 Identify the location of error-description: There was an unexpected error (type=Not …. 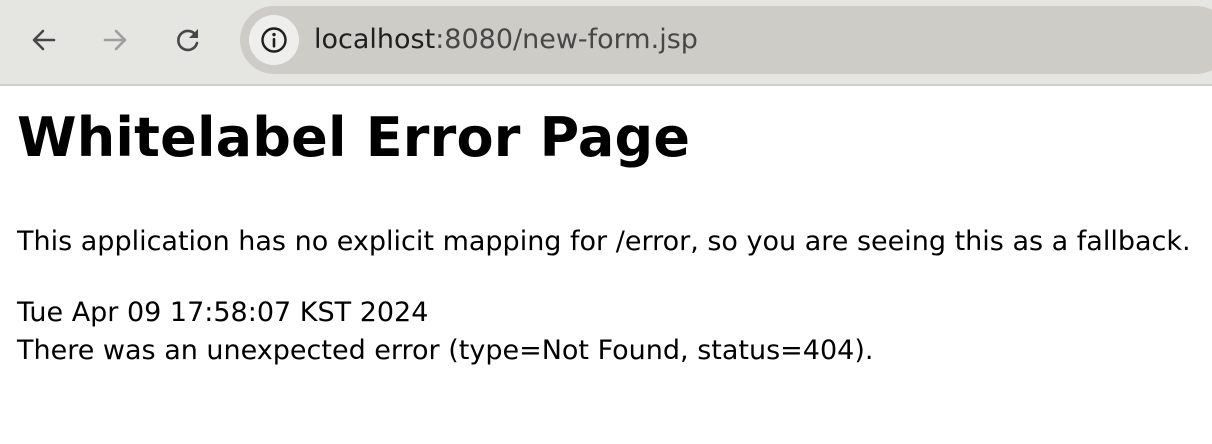
(445, 350).